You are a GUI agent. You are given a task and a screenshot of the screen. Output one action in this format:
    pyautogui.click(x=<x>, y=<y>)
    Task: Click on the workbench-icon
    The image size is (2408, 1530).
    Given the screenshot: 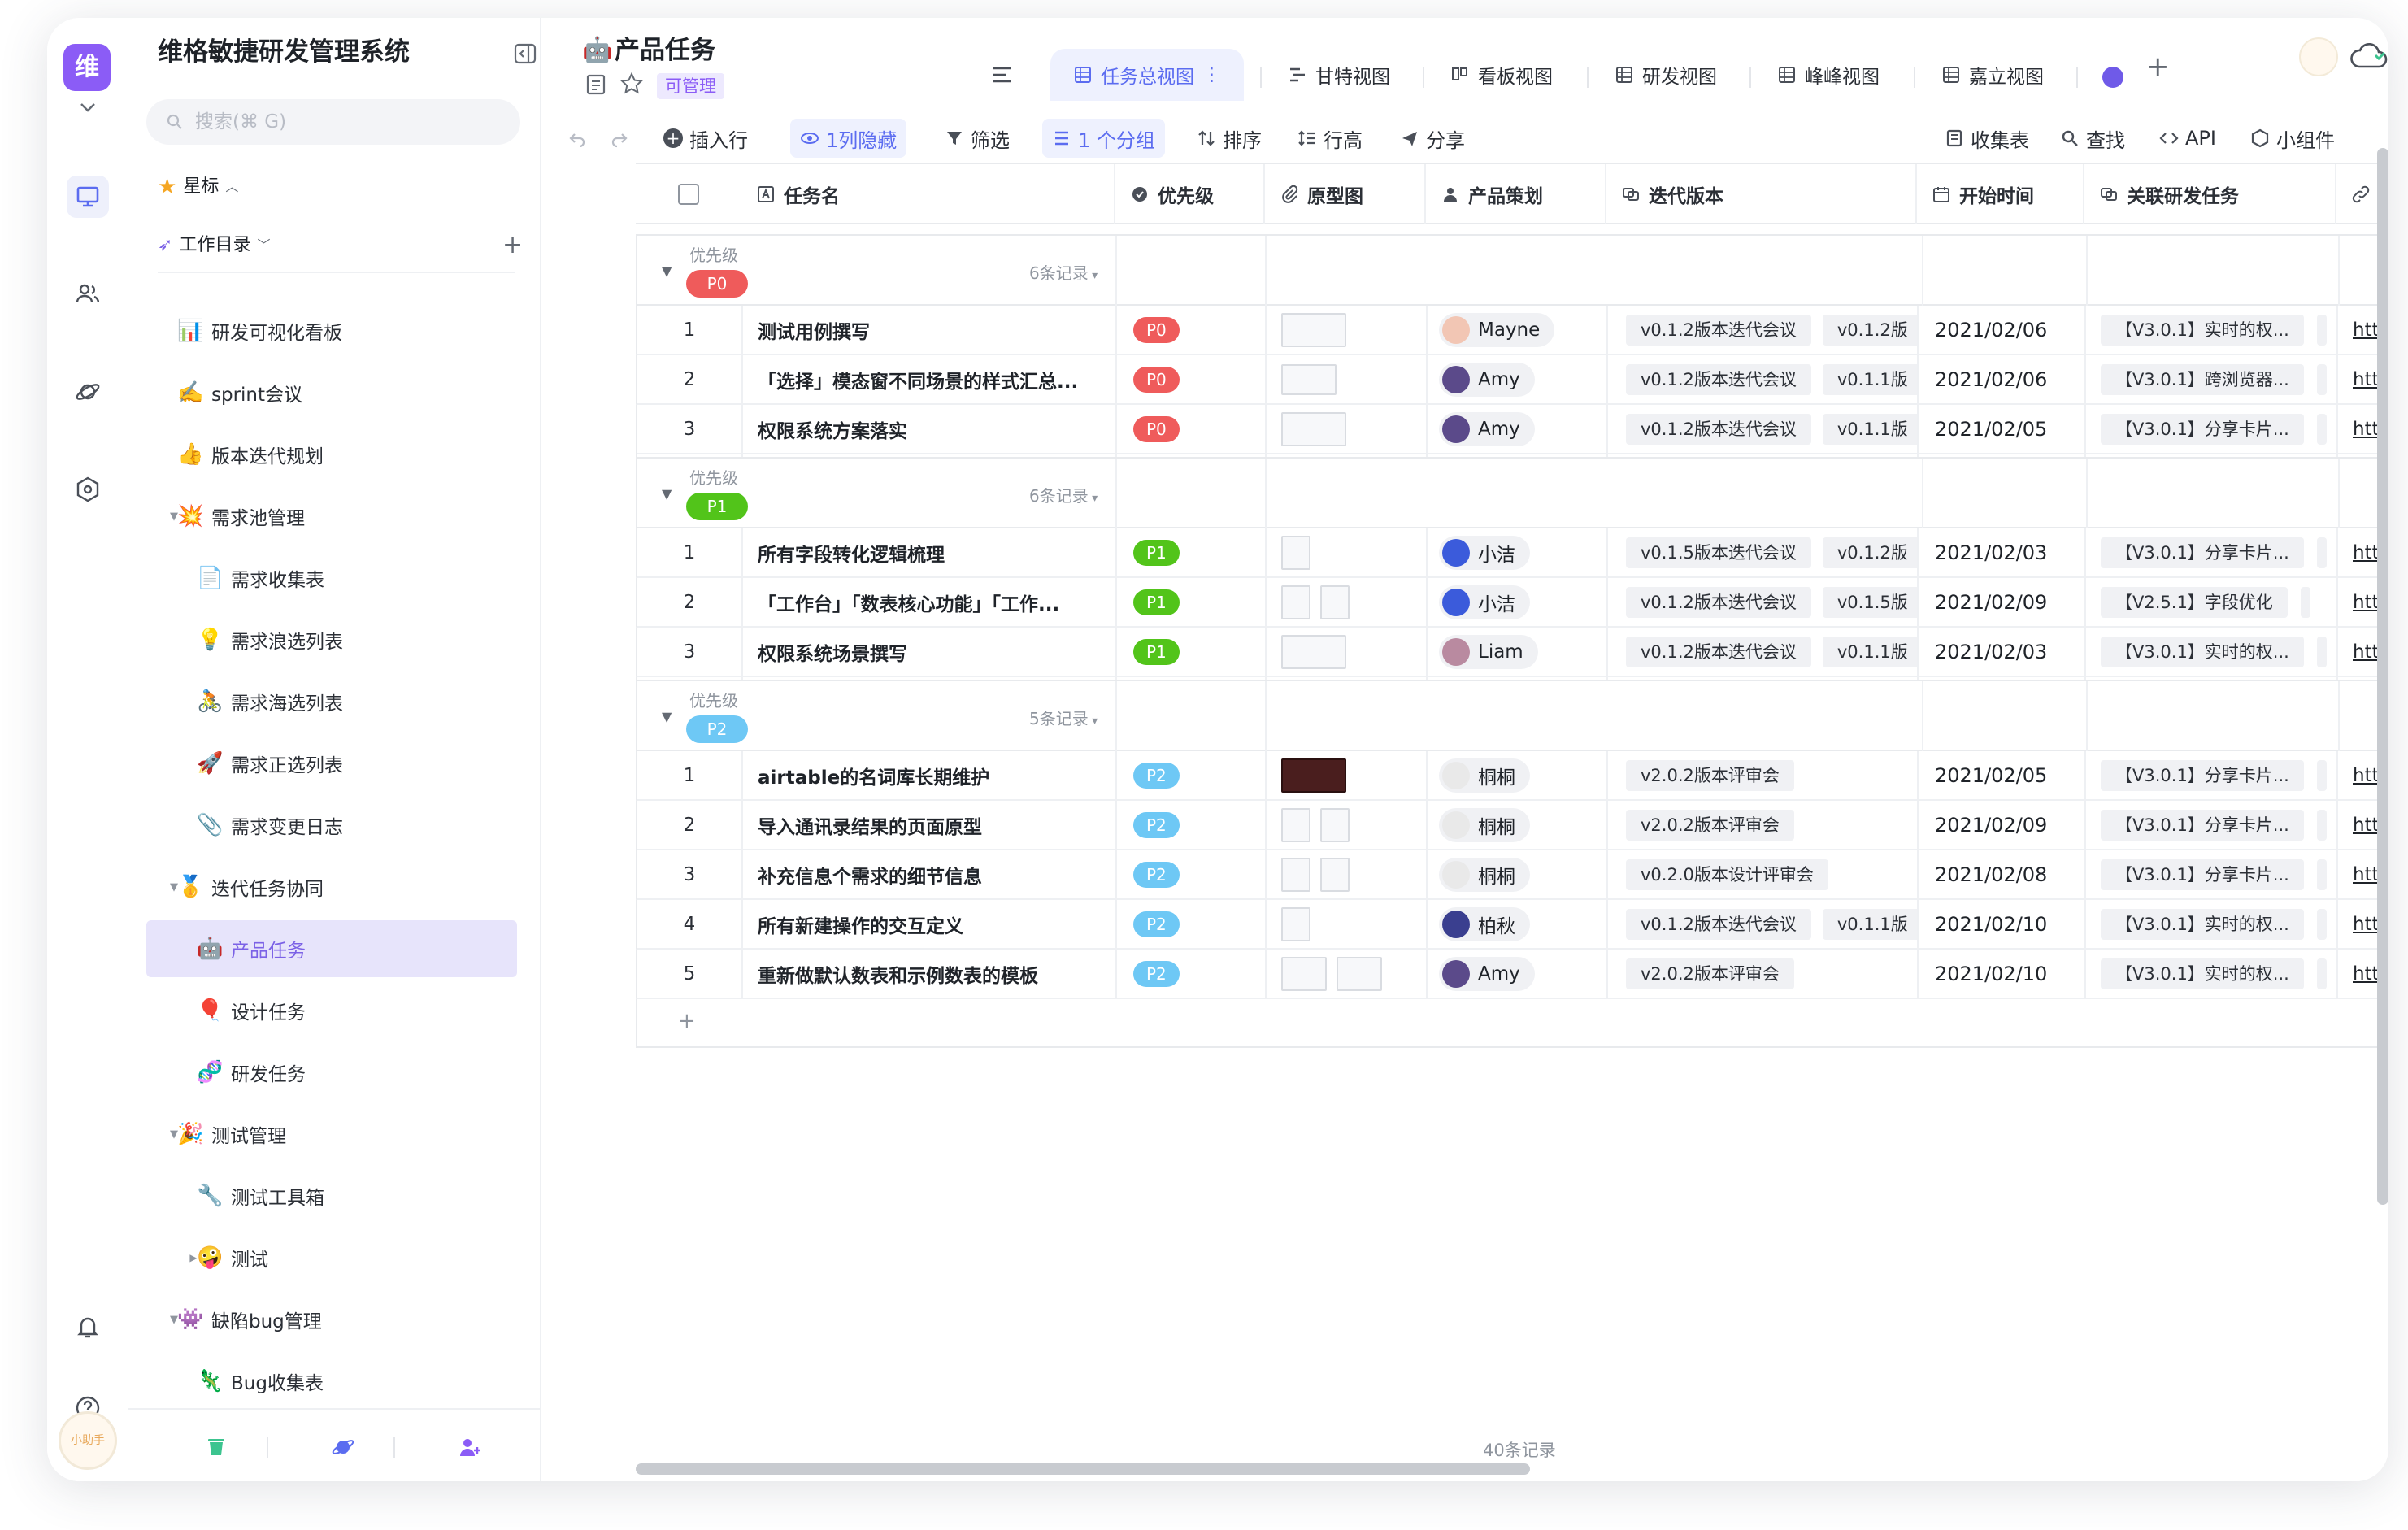 What is the action you would take?
    pyautogui.click(x=88, y=197)
    